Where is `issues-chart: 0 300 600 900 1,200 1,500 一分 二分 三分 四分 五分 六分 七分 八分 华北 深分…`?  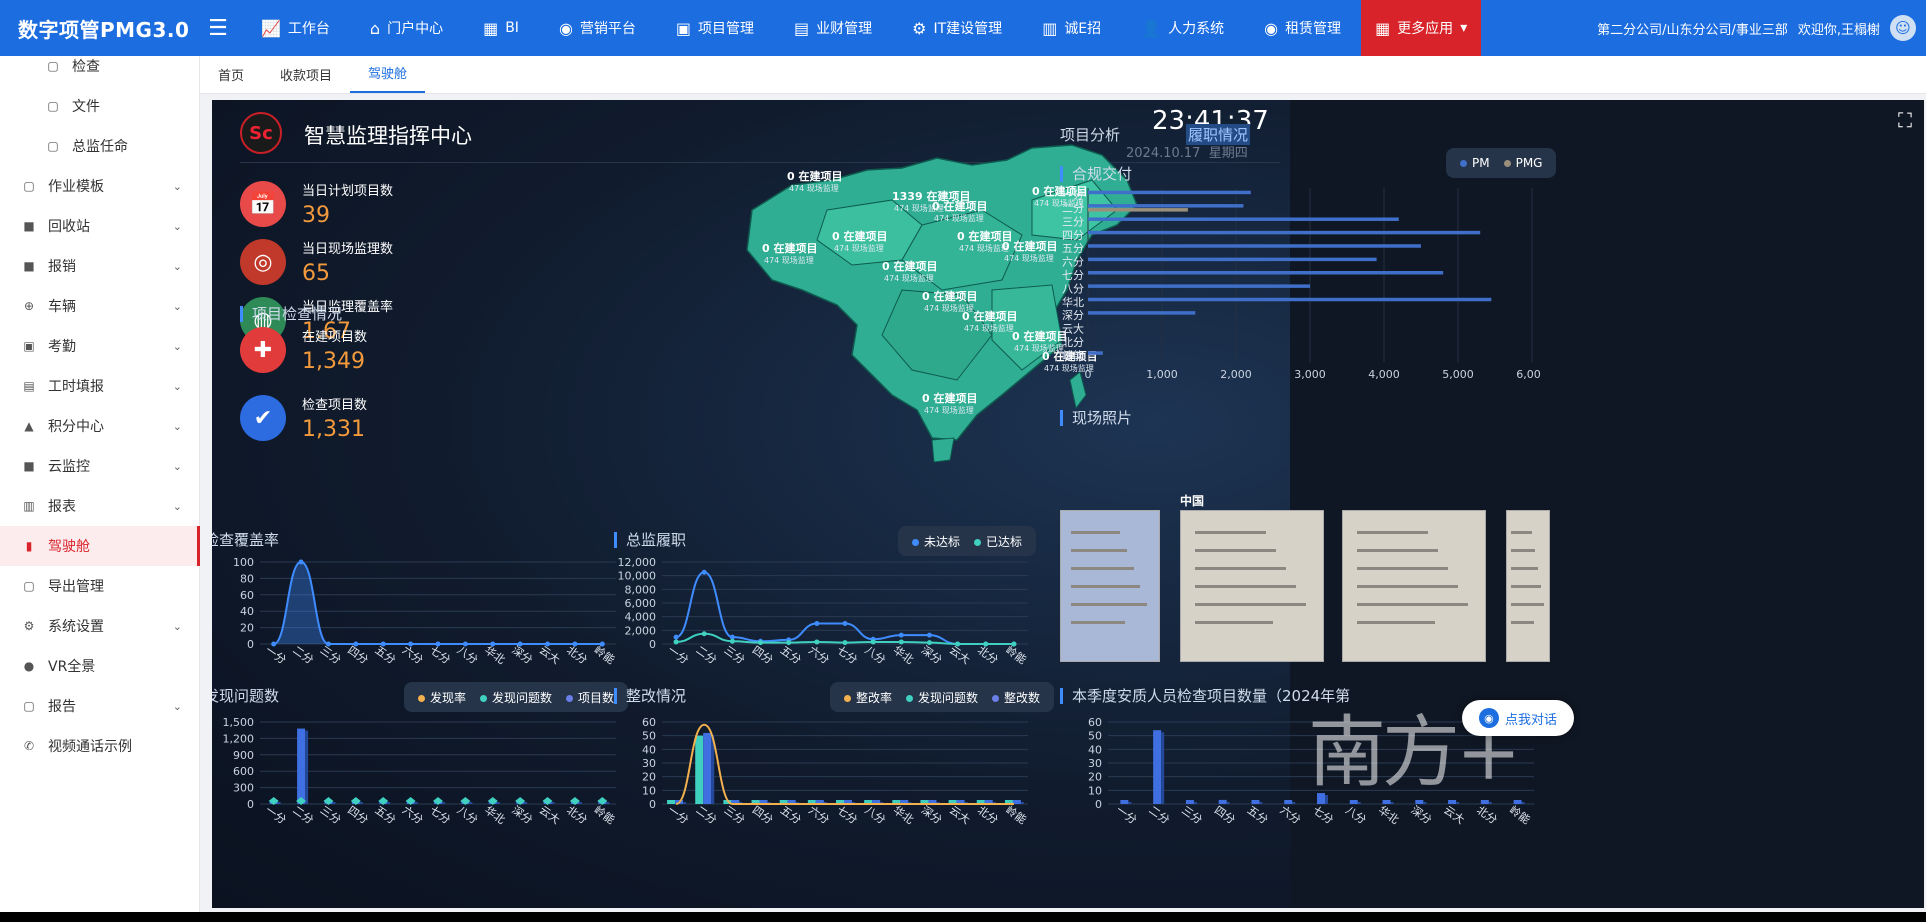
issues-chart: 0 300 600 900 1,200 1,500 一分 二分 三分 四分 五分 六分 七分 八分 华北 深分… is located at coordinates (417, 770).